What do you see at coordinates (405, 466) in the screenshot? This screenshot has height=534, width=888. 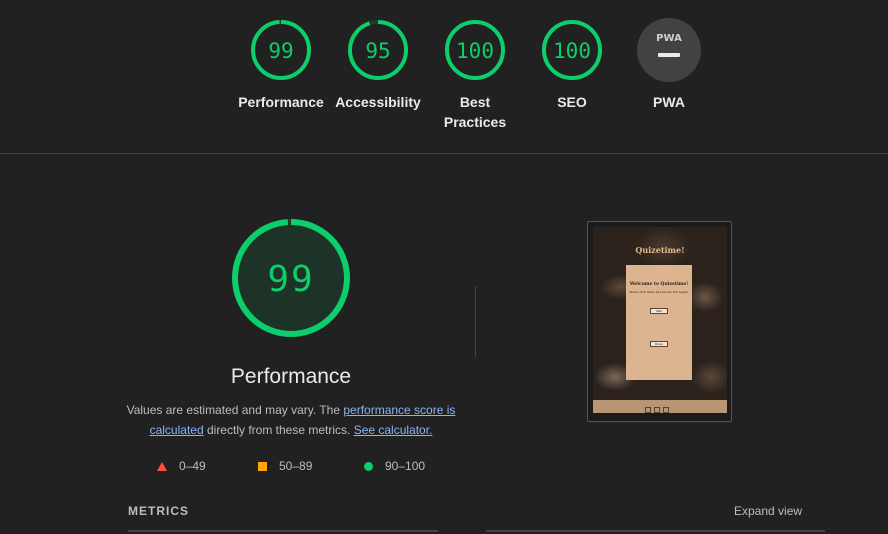 I see `legend-range: 90–100` at bounding box center [405, 466].